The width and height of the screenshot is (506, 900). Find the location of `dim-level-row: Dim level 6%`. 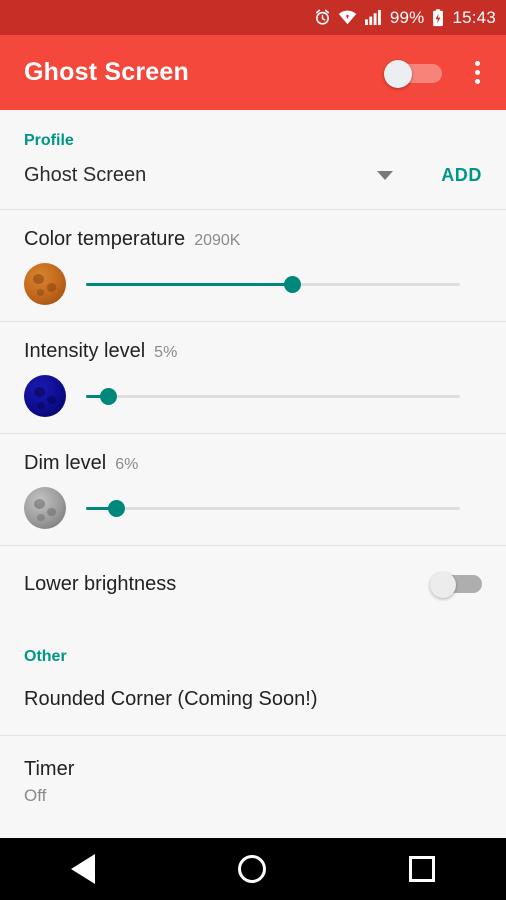

dim-level-row: Dim level 6% is located at coordinates (253, 489).